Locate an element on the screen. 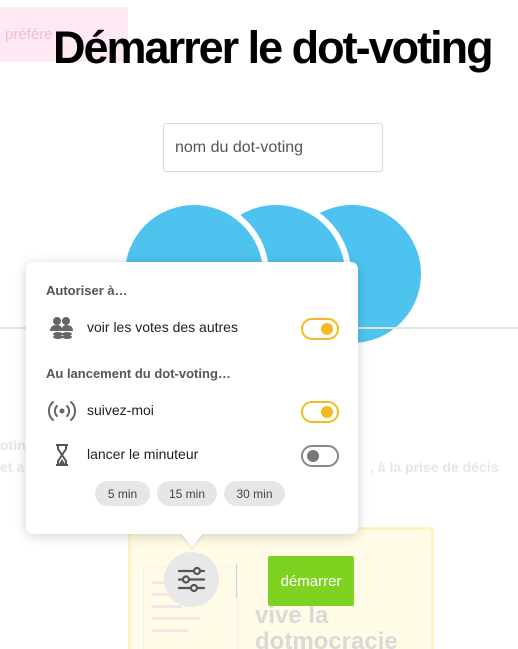  duration-chip-30: 30 min is located at coordinates (254, 493).